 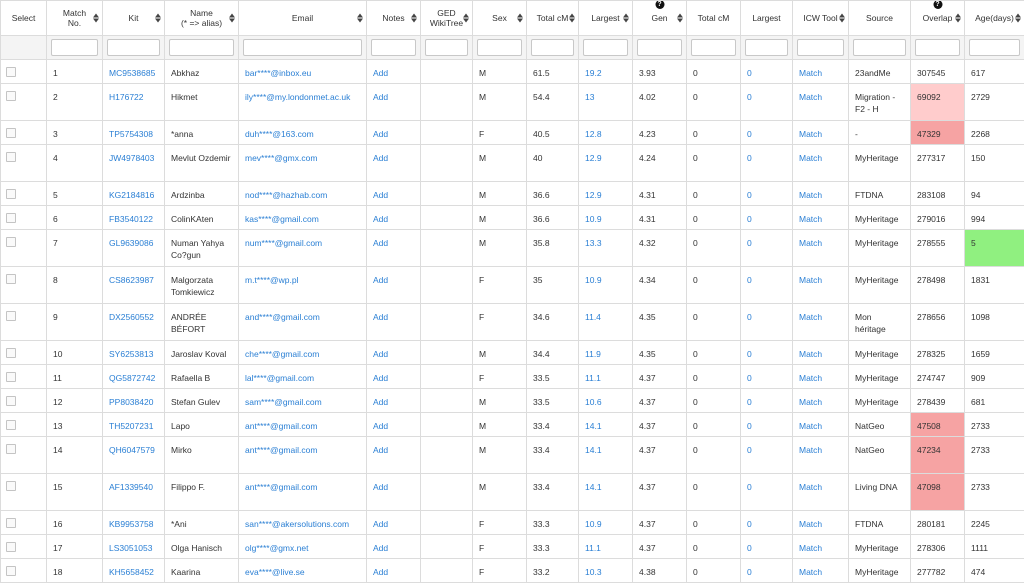 I want to click on email-link: sam****@gmail.com, so click(x=283, y=402).